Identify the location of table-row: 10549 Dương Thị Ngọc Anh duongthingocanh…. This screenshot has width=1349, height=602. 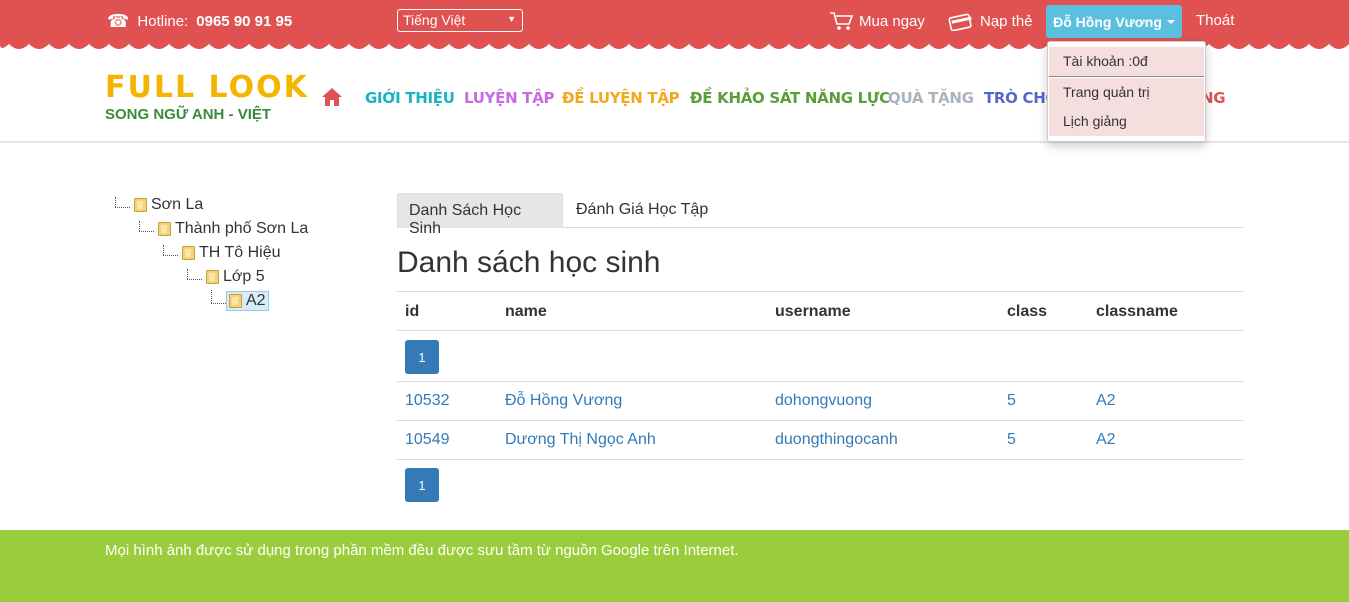
(820, 439).